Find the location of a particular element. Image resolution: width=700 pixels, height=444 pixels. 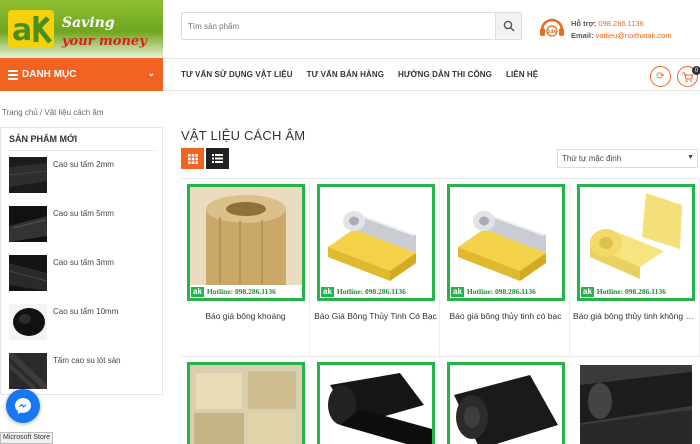

search-icon is located at coordinates (509, 26).